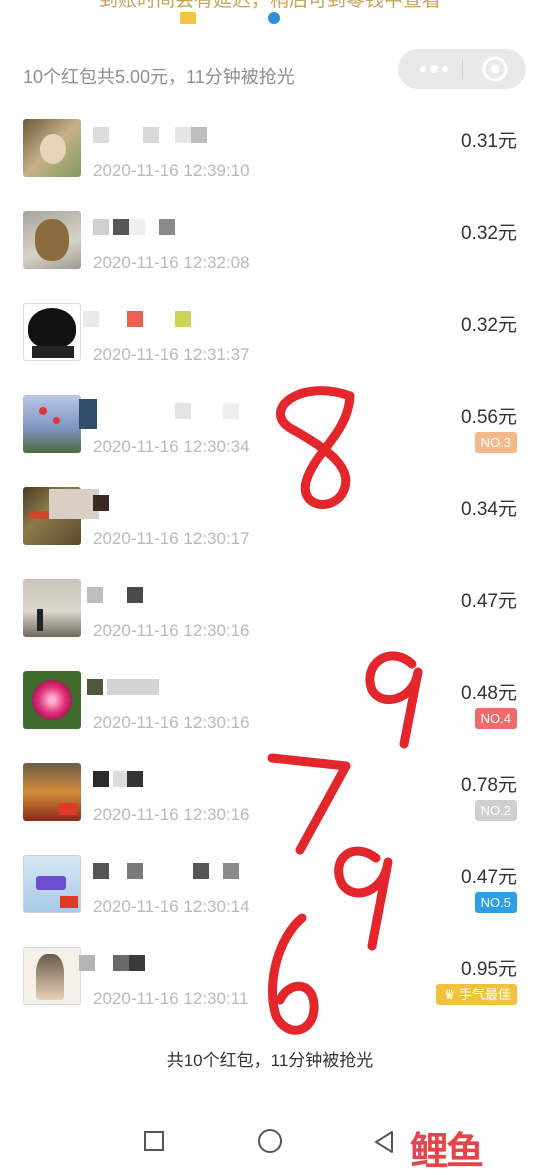 This screenshot has height=1175, width=540. Describe the element at coordinates (495, 902) in the screenshot. I see `rank-badge: NO.5` at that location.